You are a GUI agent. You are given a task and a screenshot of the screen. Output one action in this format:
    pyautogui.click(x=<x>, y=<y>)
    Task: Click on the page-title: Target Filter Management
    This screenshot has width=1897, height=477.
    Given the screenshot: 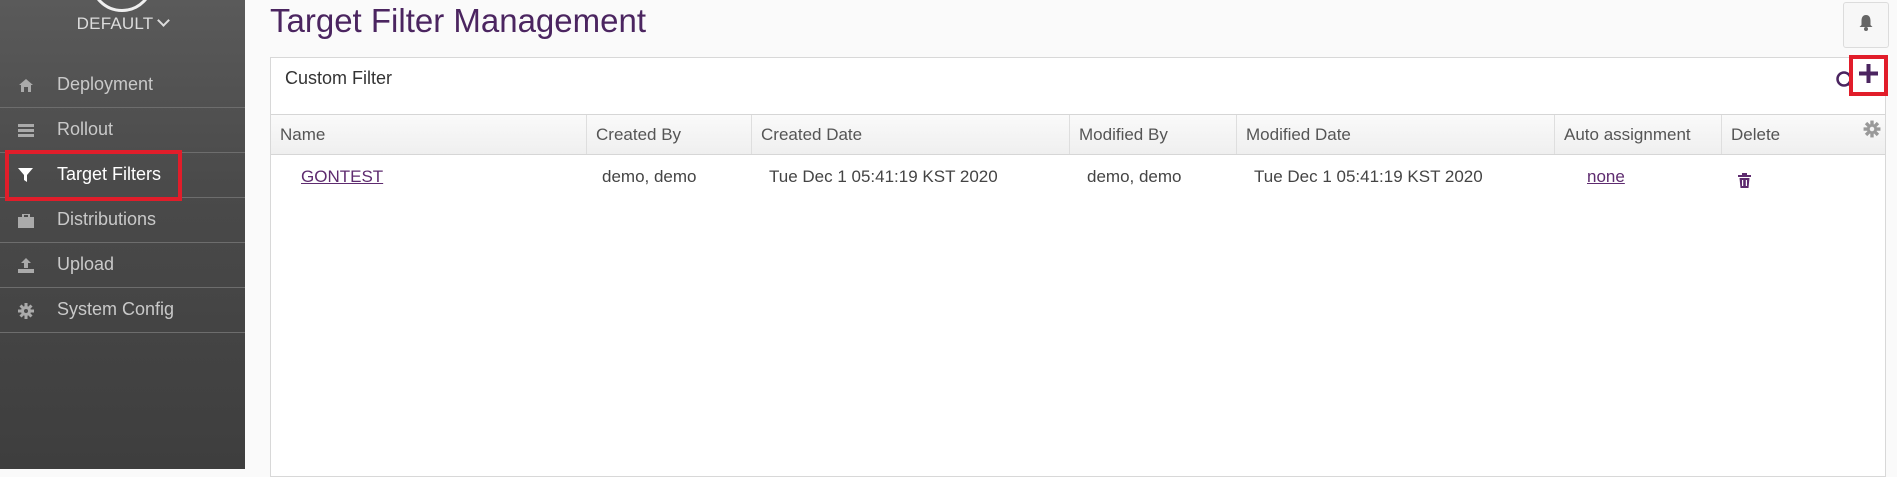 What is the action you would take?
    pyautogui.click(x=458, y=20)
    